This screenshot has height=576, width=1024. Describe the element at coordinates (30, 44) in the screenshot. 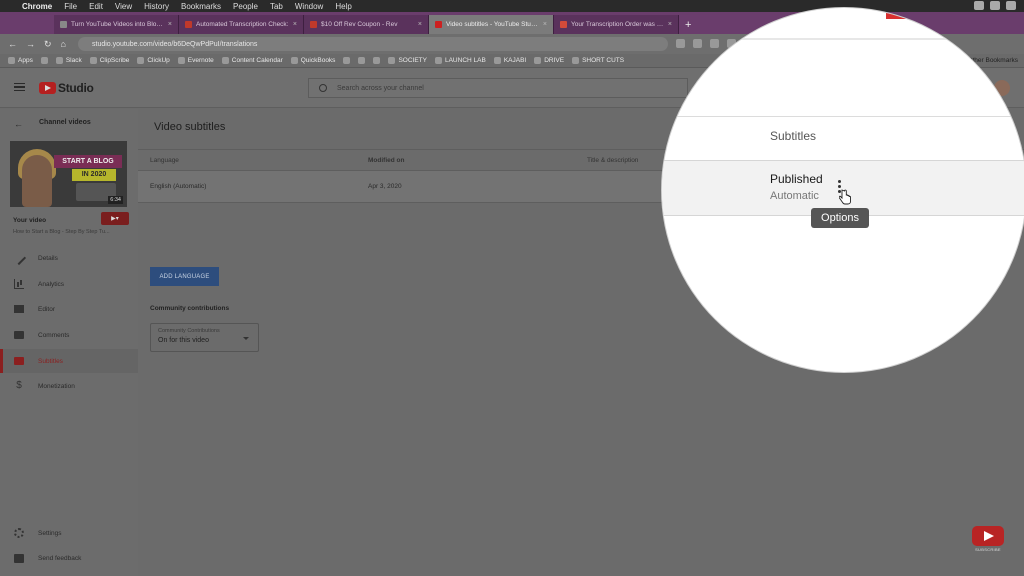

I see `forward-arrow-icon: →` at that location.